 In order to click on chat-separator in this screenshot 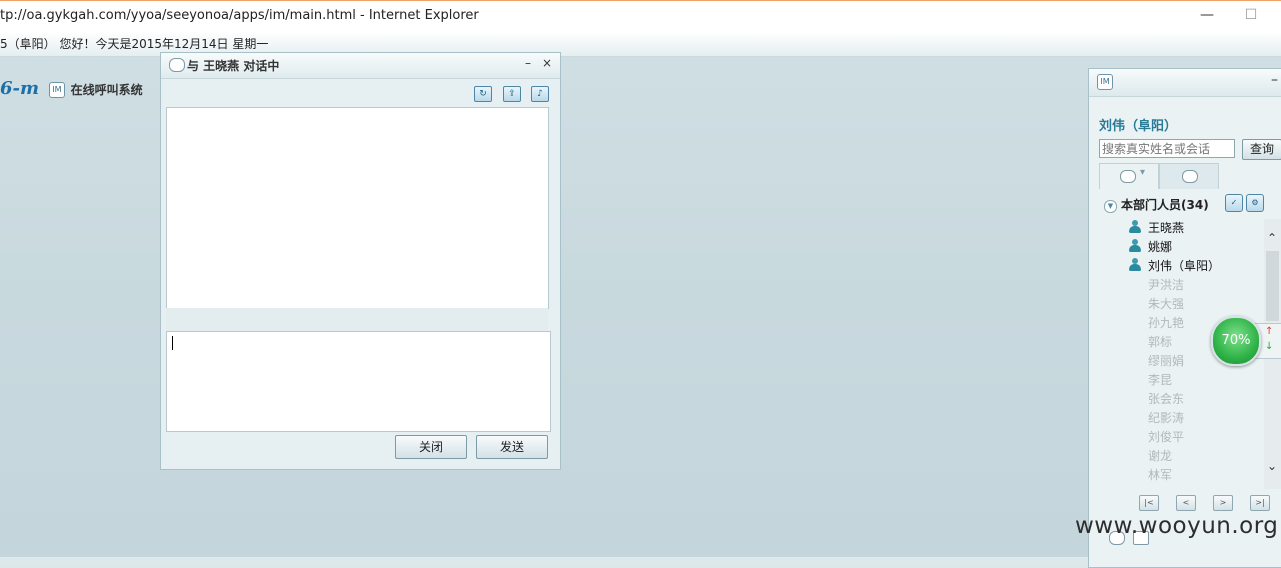, I will do `click(357, 319)`.